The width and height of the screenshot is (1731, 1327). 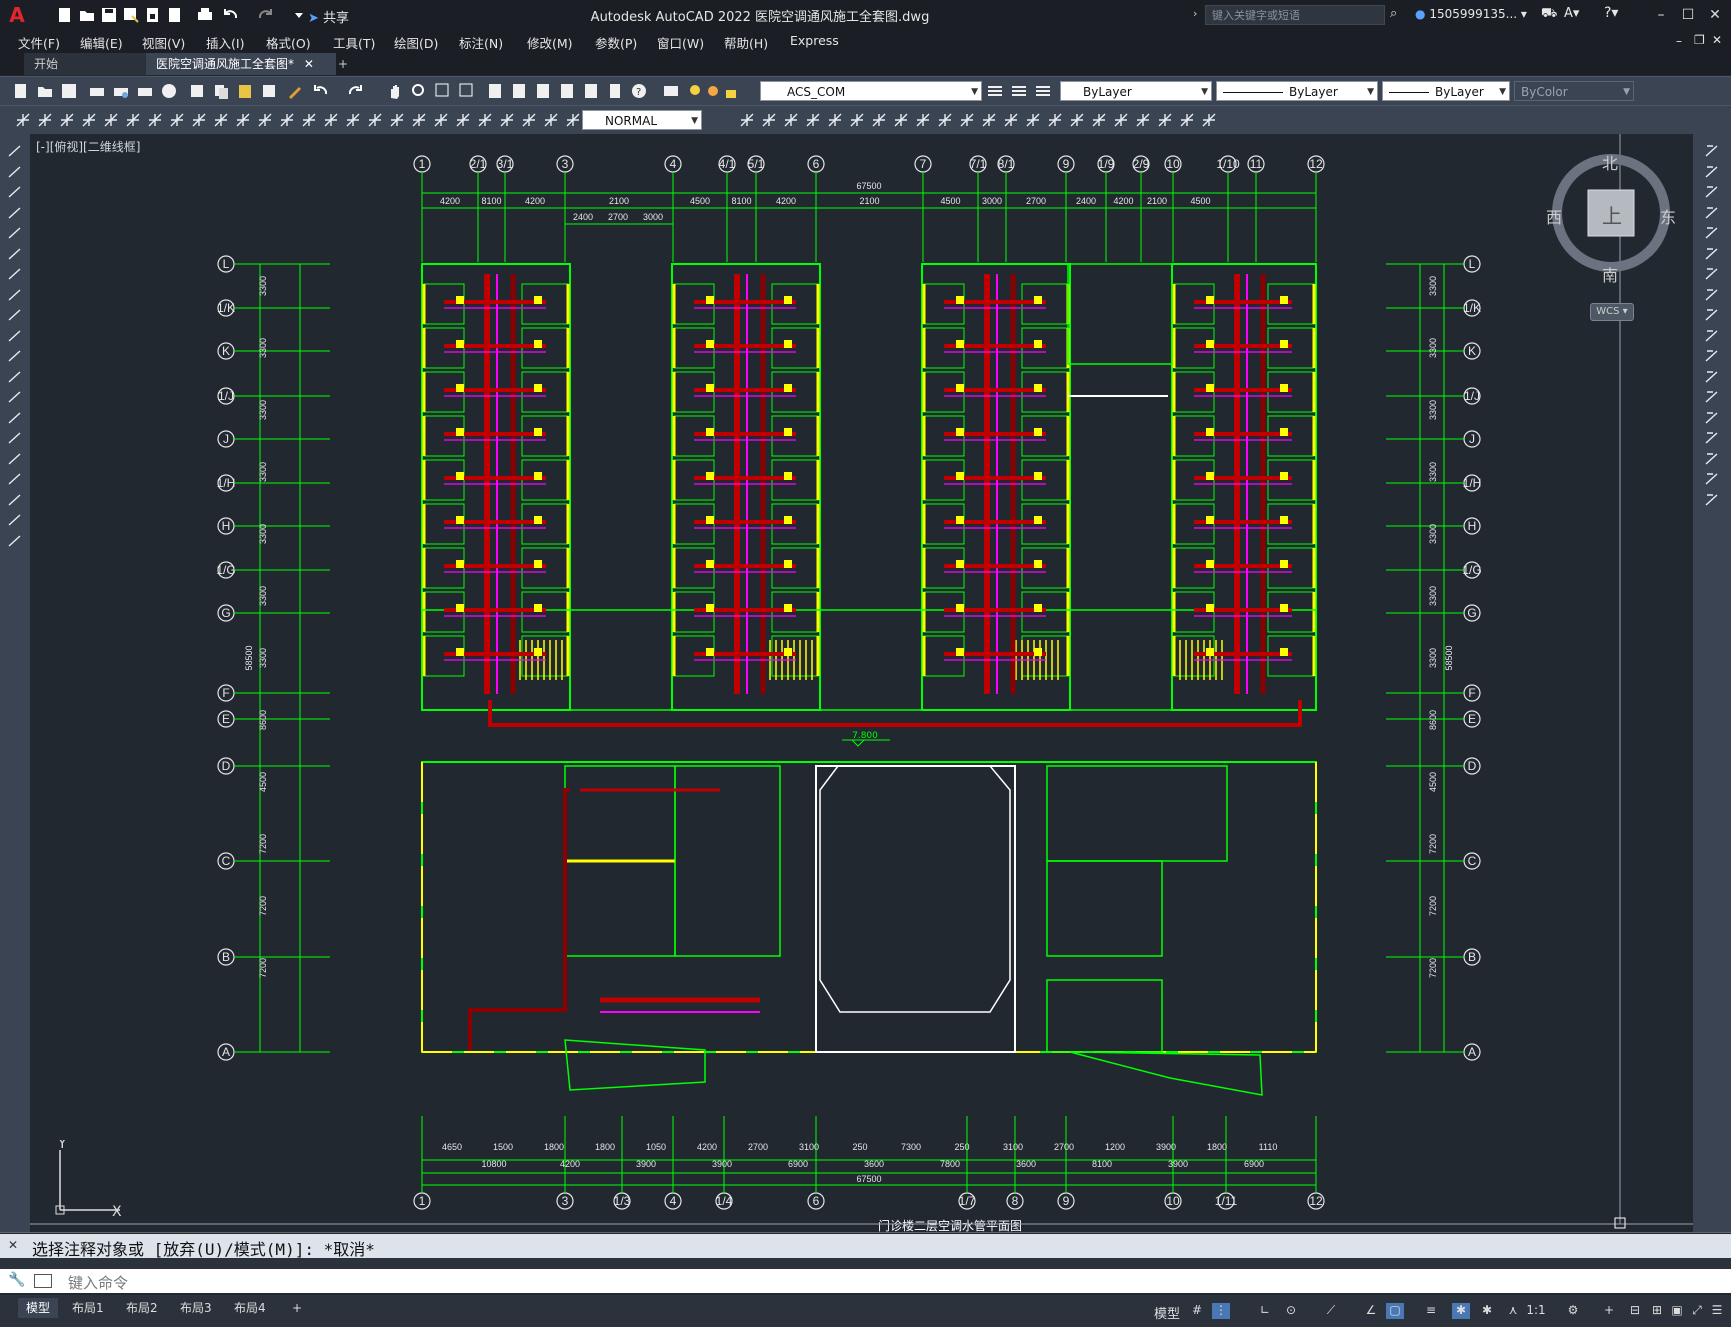 I want to click on layer-thaw-icon, so click(x=713, y=91).